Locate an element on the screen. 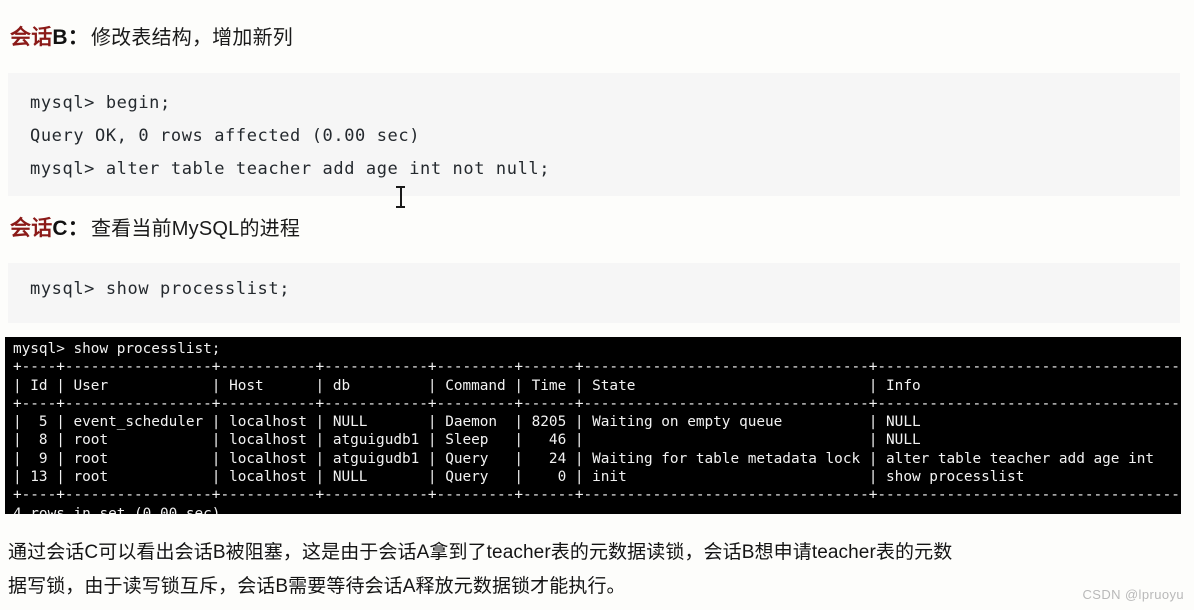 Image resolution: width=1194 pixels, height=610 pixels. heading-session-c-accent: 会话 is located at coordinates (31, 228).